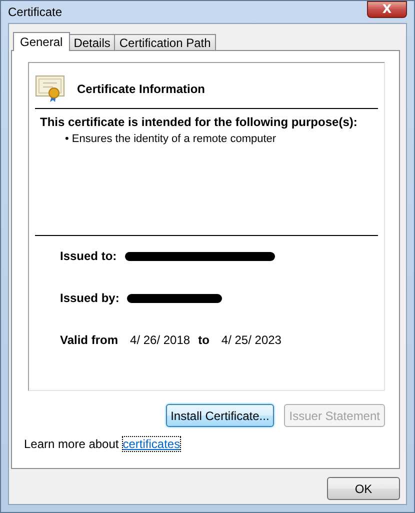  I want to click on field-label: to, so click(204, 340).